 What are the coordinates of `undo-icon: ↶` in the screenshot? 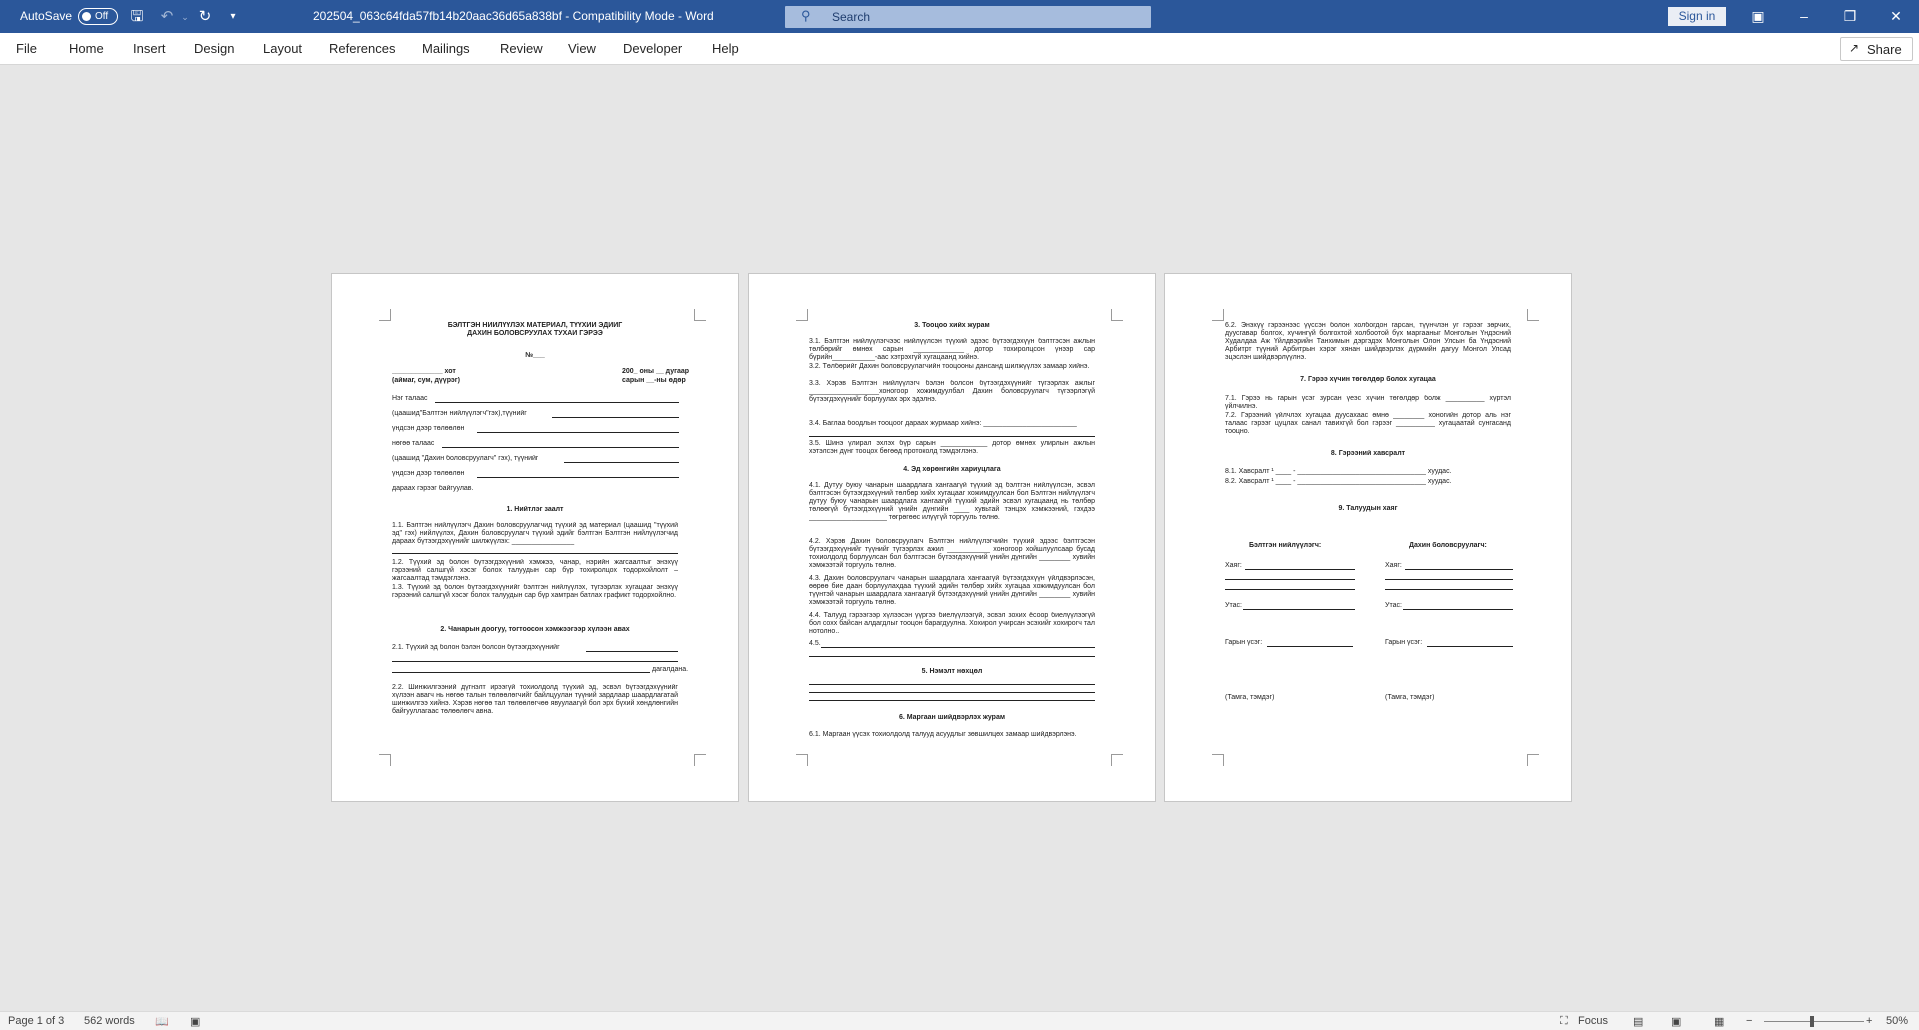 It's located at (167, 17).